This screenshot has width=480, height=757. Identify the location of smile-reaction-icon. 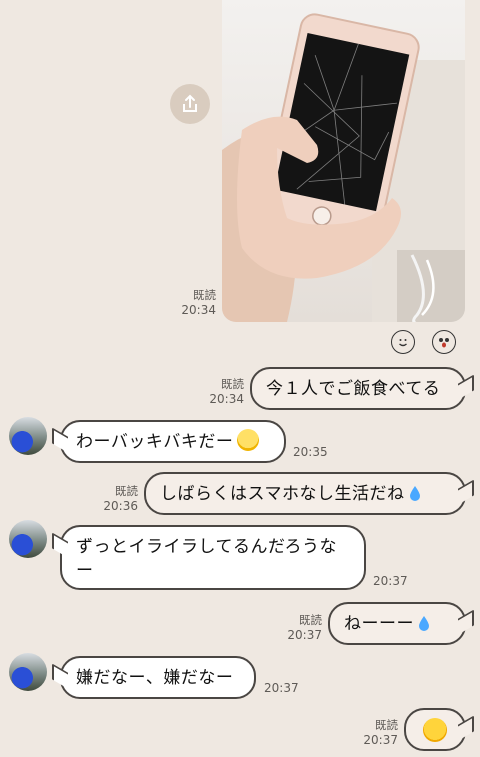
(403, 342).